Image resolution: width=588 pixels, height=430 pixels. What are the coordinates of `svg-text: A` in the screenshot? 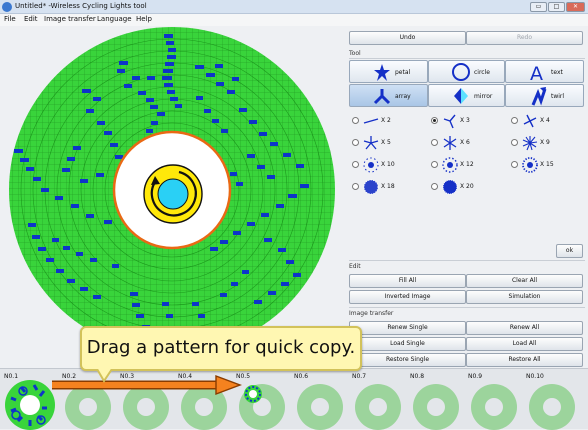 It's located at (536, 72).